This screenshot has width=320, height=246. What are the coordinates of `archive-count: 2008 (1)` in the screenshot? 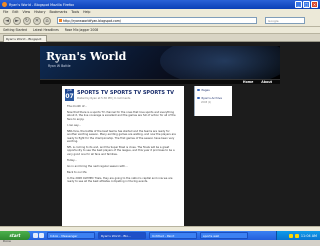 It's located at (213, 102).